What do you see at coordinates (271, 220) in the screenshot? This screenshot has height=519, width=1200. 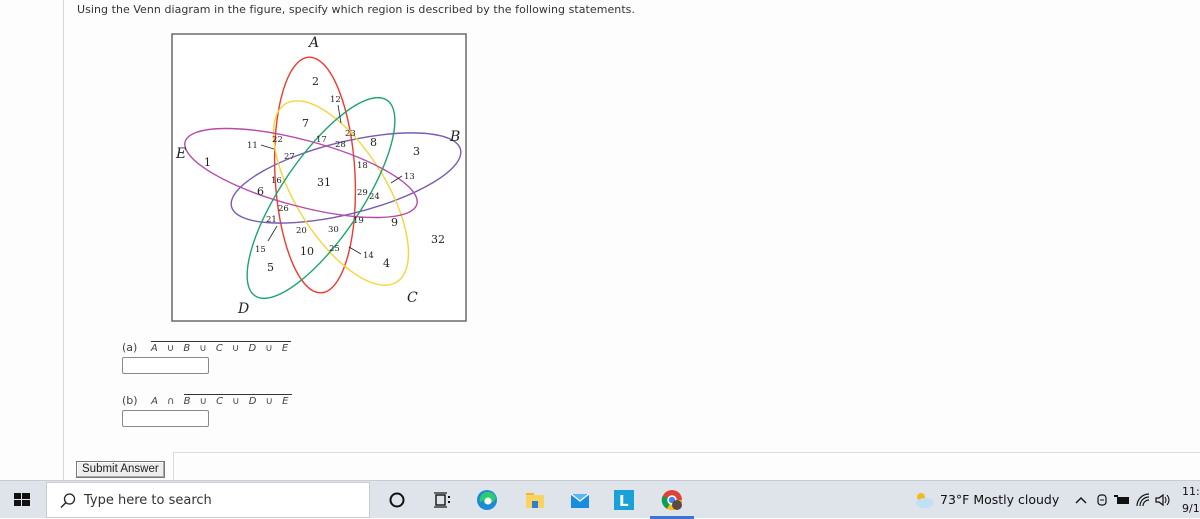 I see `region-21: 21` at bounding box center [271, 220].